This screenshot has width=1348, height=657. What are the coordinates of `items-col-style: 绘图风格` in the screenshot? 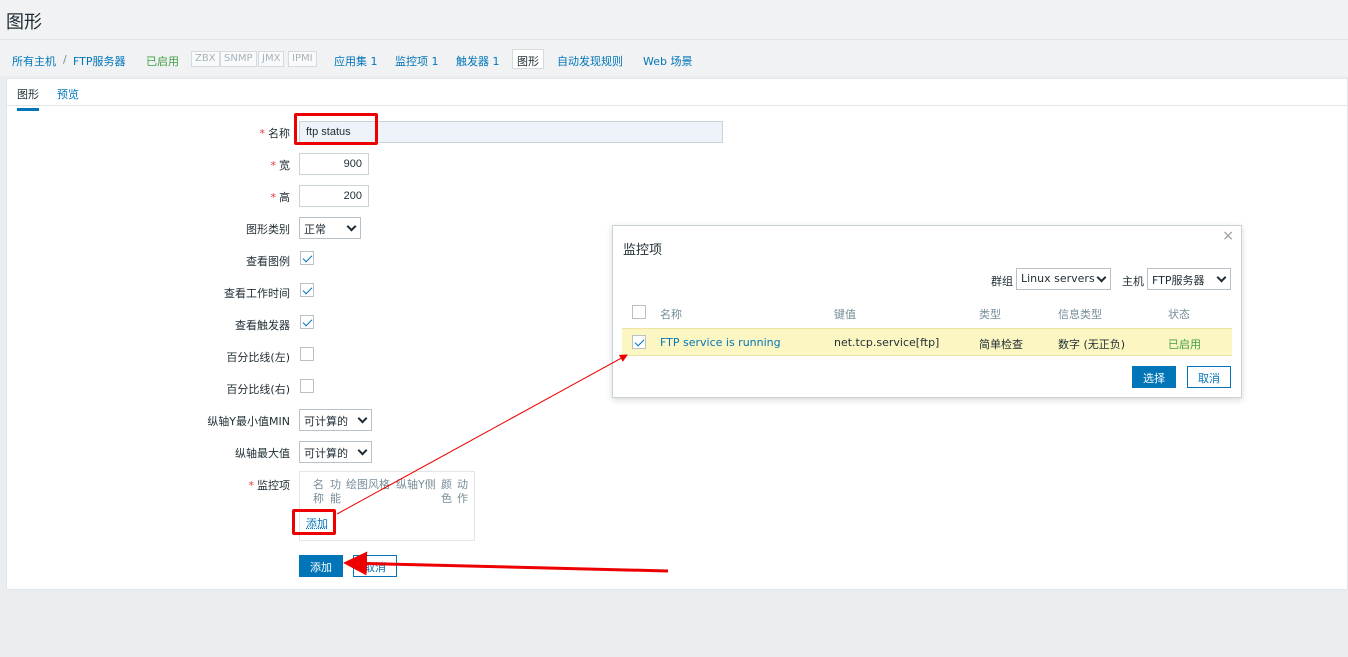 It's located at (368, 484).